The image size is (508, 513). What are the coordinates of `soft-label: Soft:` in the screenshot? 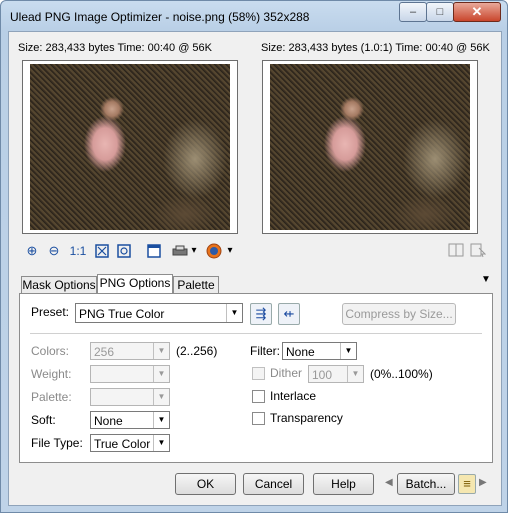 It's located at (43, 420).